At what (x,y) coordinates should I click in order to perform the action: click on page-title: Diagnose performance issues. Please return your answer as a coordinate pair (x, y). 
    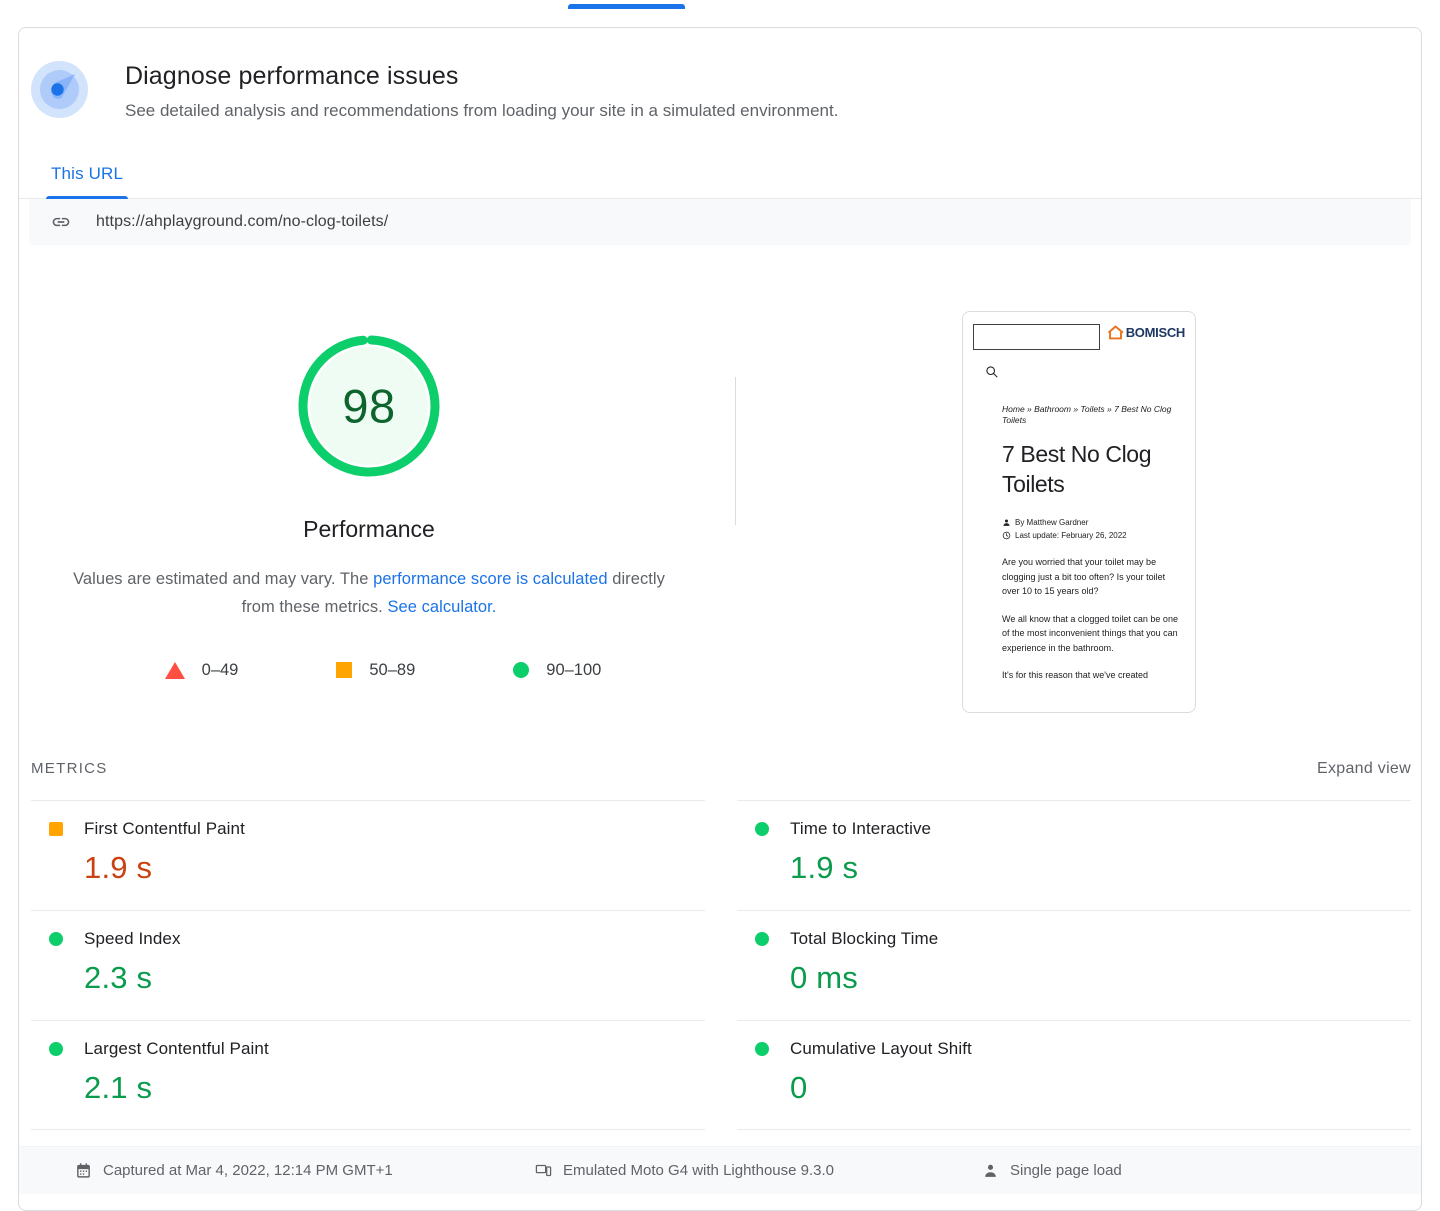
    Looking at the image, I should click on (292, 76).